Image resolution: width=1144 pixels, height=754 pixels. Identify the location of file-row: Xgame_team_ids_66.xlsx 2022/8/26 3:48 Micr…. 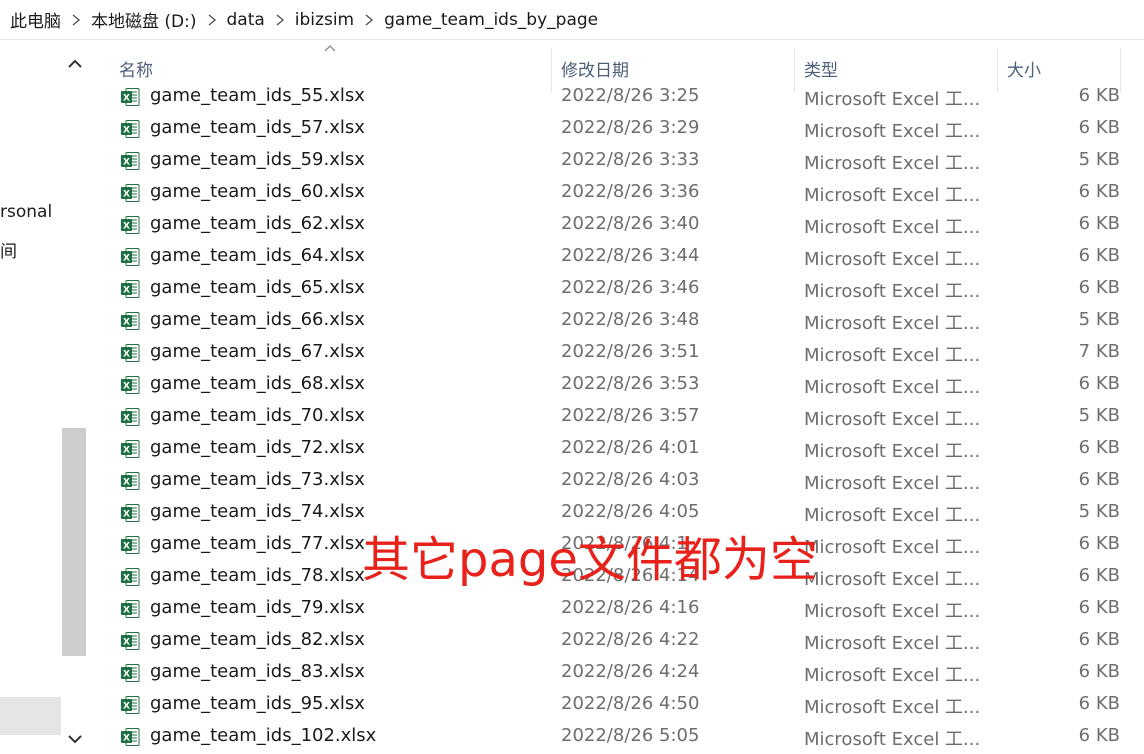
(616, 321).